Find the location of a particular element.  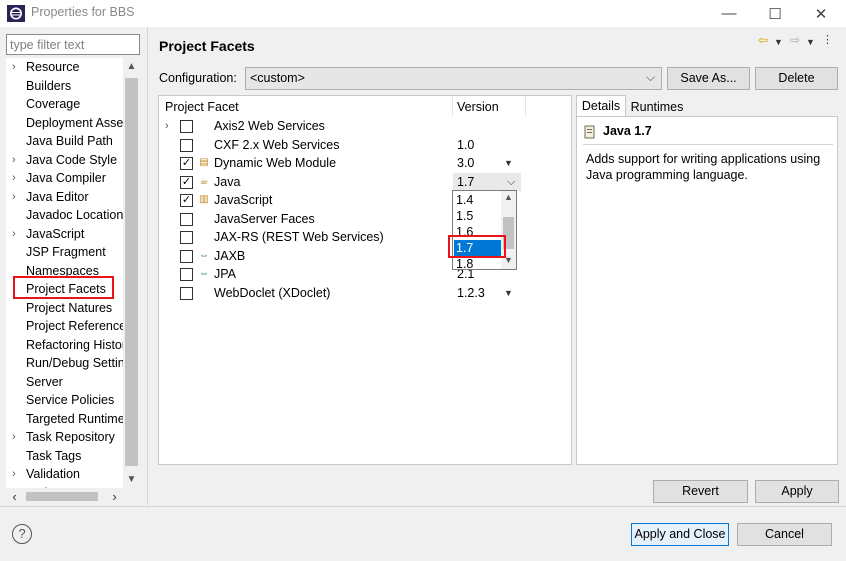

nav-item: › Java Editor is located at coordinates (66, 197).